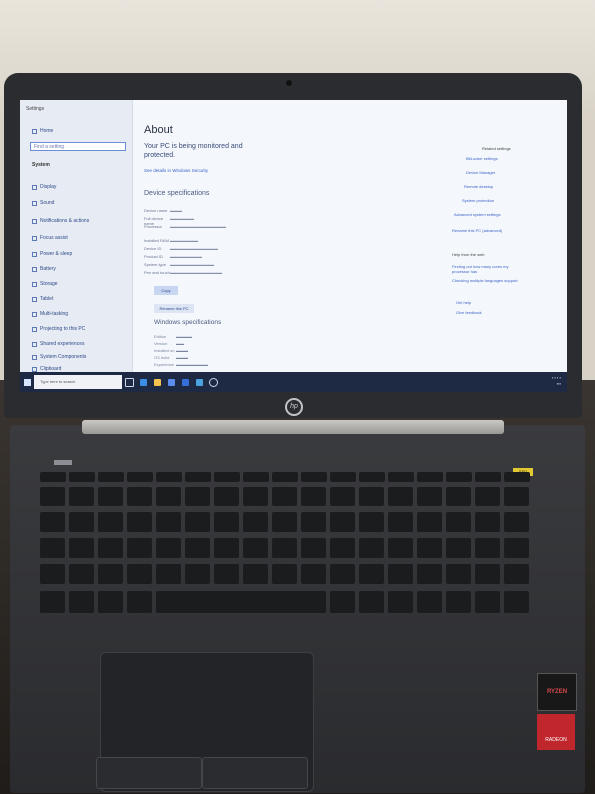  I want to click on security-link: See details in Windows Security, so click(176, 170).